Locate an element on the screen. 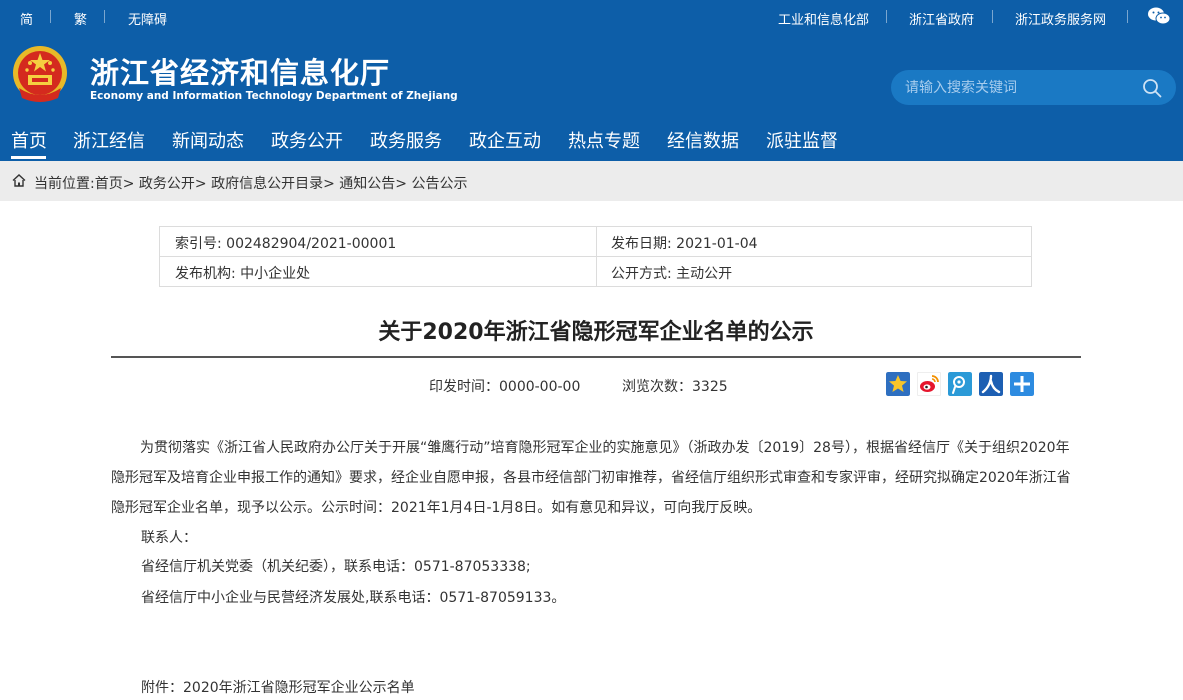  meta-index: 索引号: 002482904/2021-00001 is located at coordinates (285, 243).